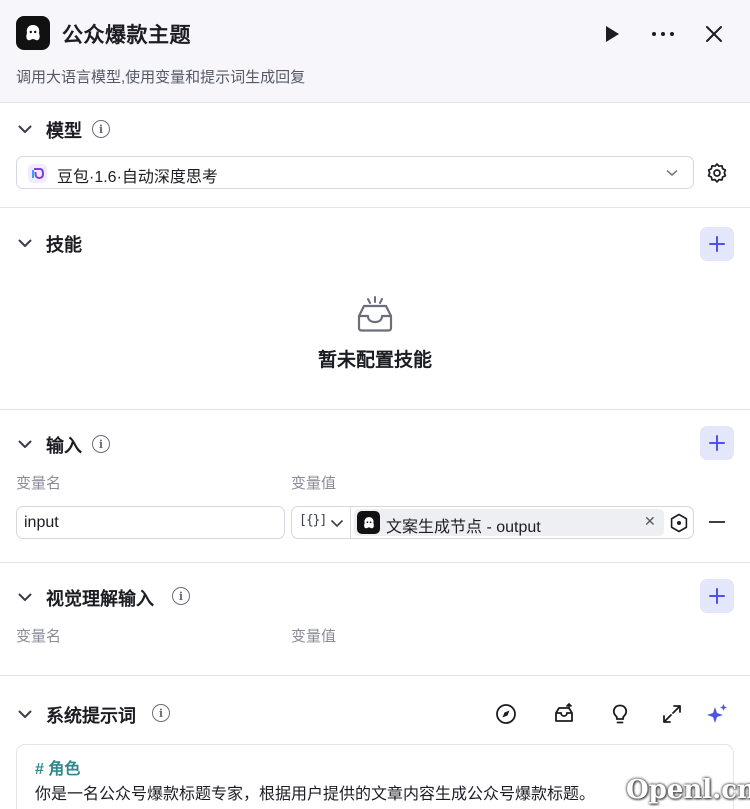  I want to click on variable-name-input, so click(150, 522).